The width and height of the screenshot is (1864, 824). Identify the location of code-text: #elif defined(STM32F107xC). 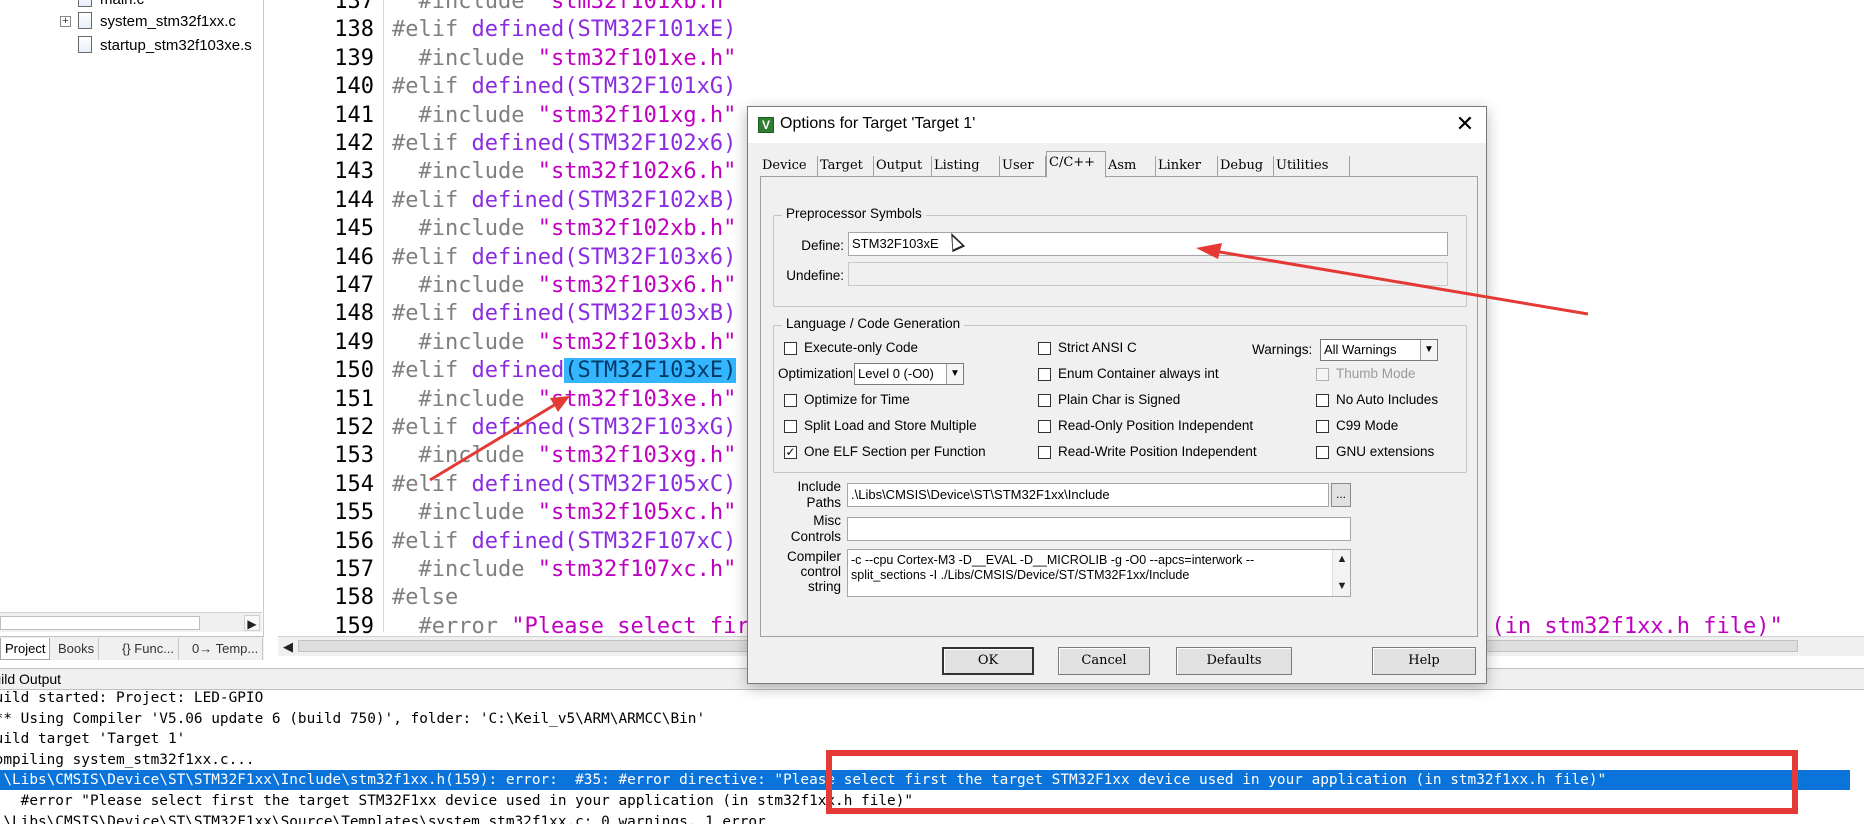
(564, 542).